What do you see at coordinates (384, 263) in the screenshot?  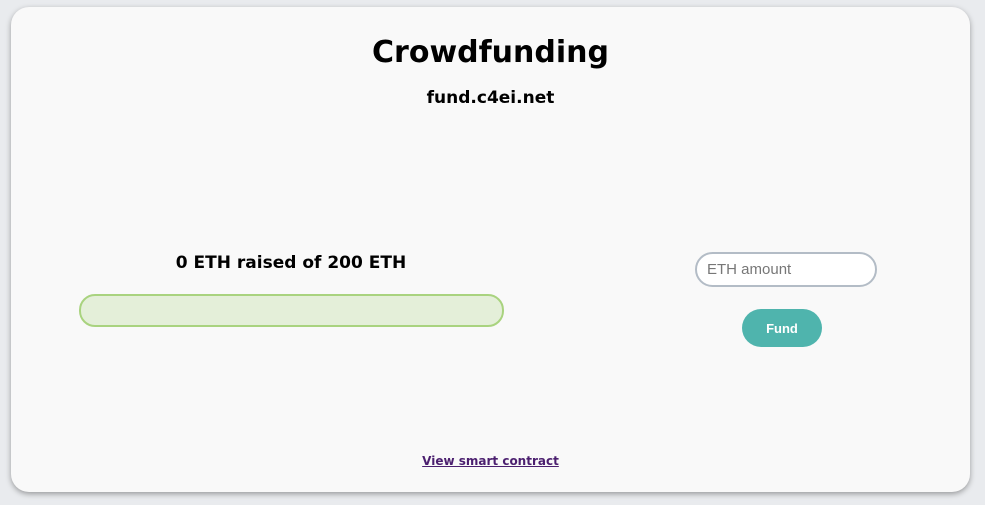 I see `raised-suffix: ETH` at bounding box center [384, 263].